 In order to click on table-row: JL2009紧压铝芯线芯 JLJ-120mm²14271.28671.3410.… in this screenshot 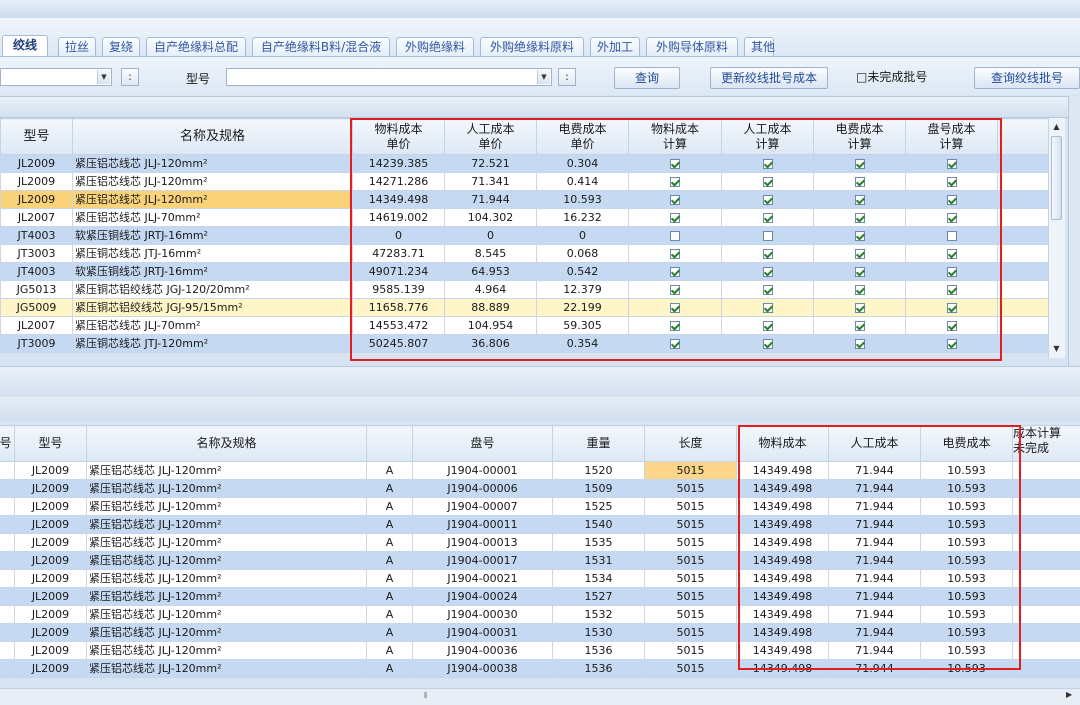, I will do `click(525, 182)`.